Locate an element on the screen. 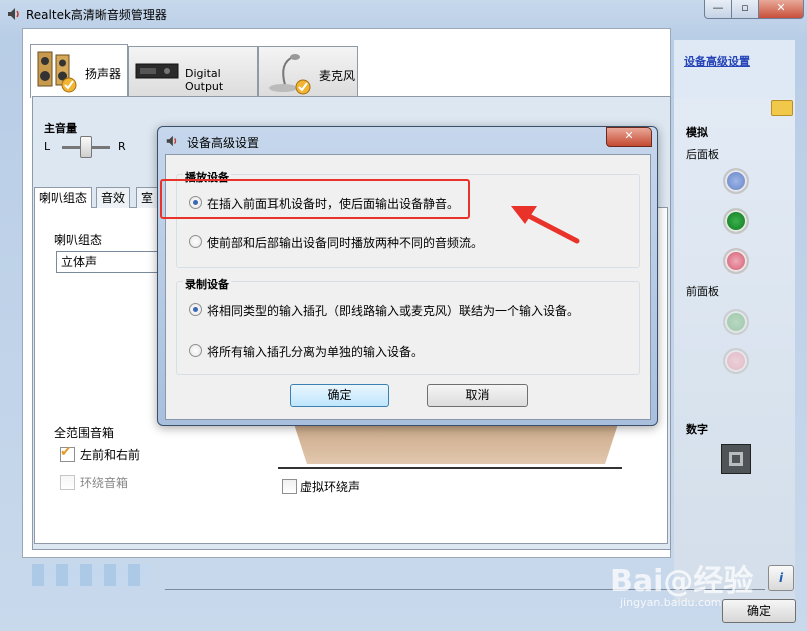 This screenshot has width=807, height=631. maximize-icon: ▫ is located at coordinates (745, 7).